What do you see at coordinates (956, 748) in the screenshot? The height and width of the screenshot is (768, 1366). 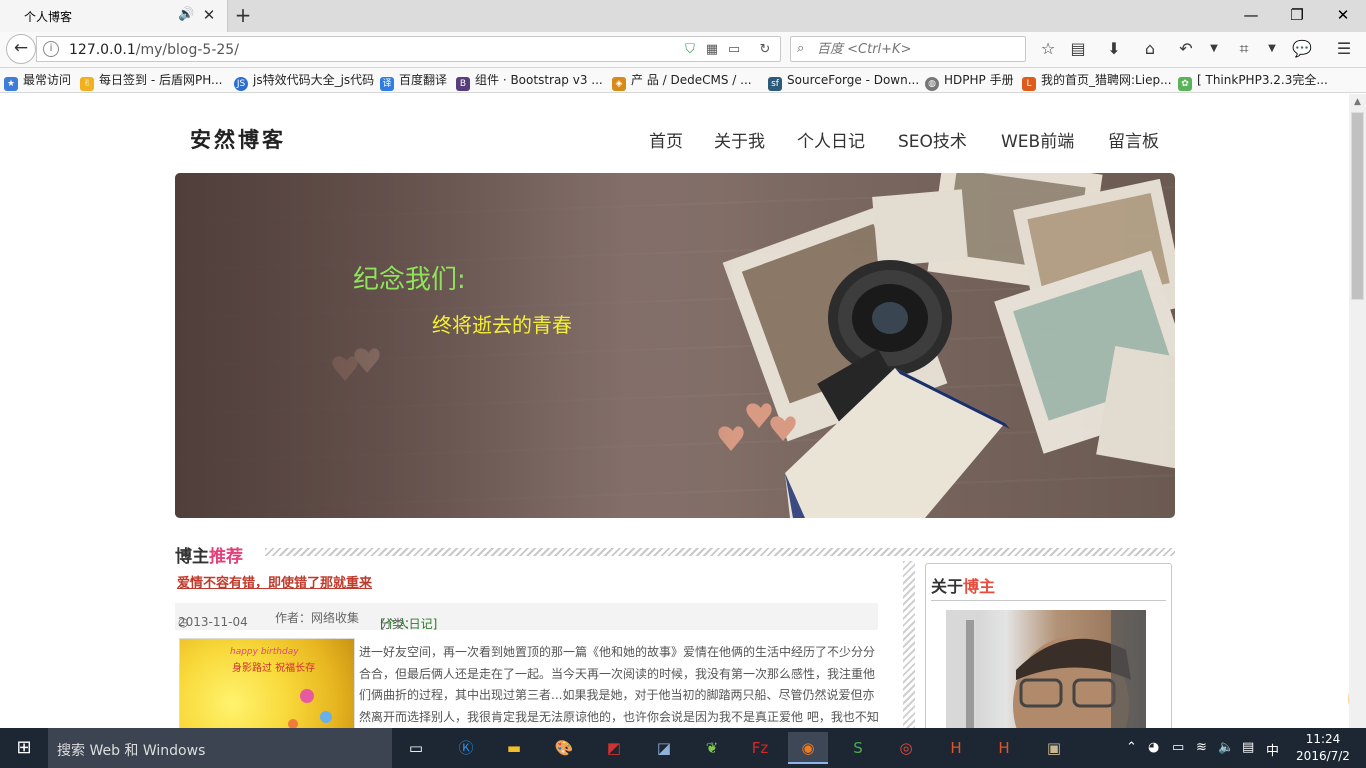 I see `hbuilder-icon: H` at bounding box center [956, 748].